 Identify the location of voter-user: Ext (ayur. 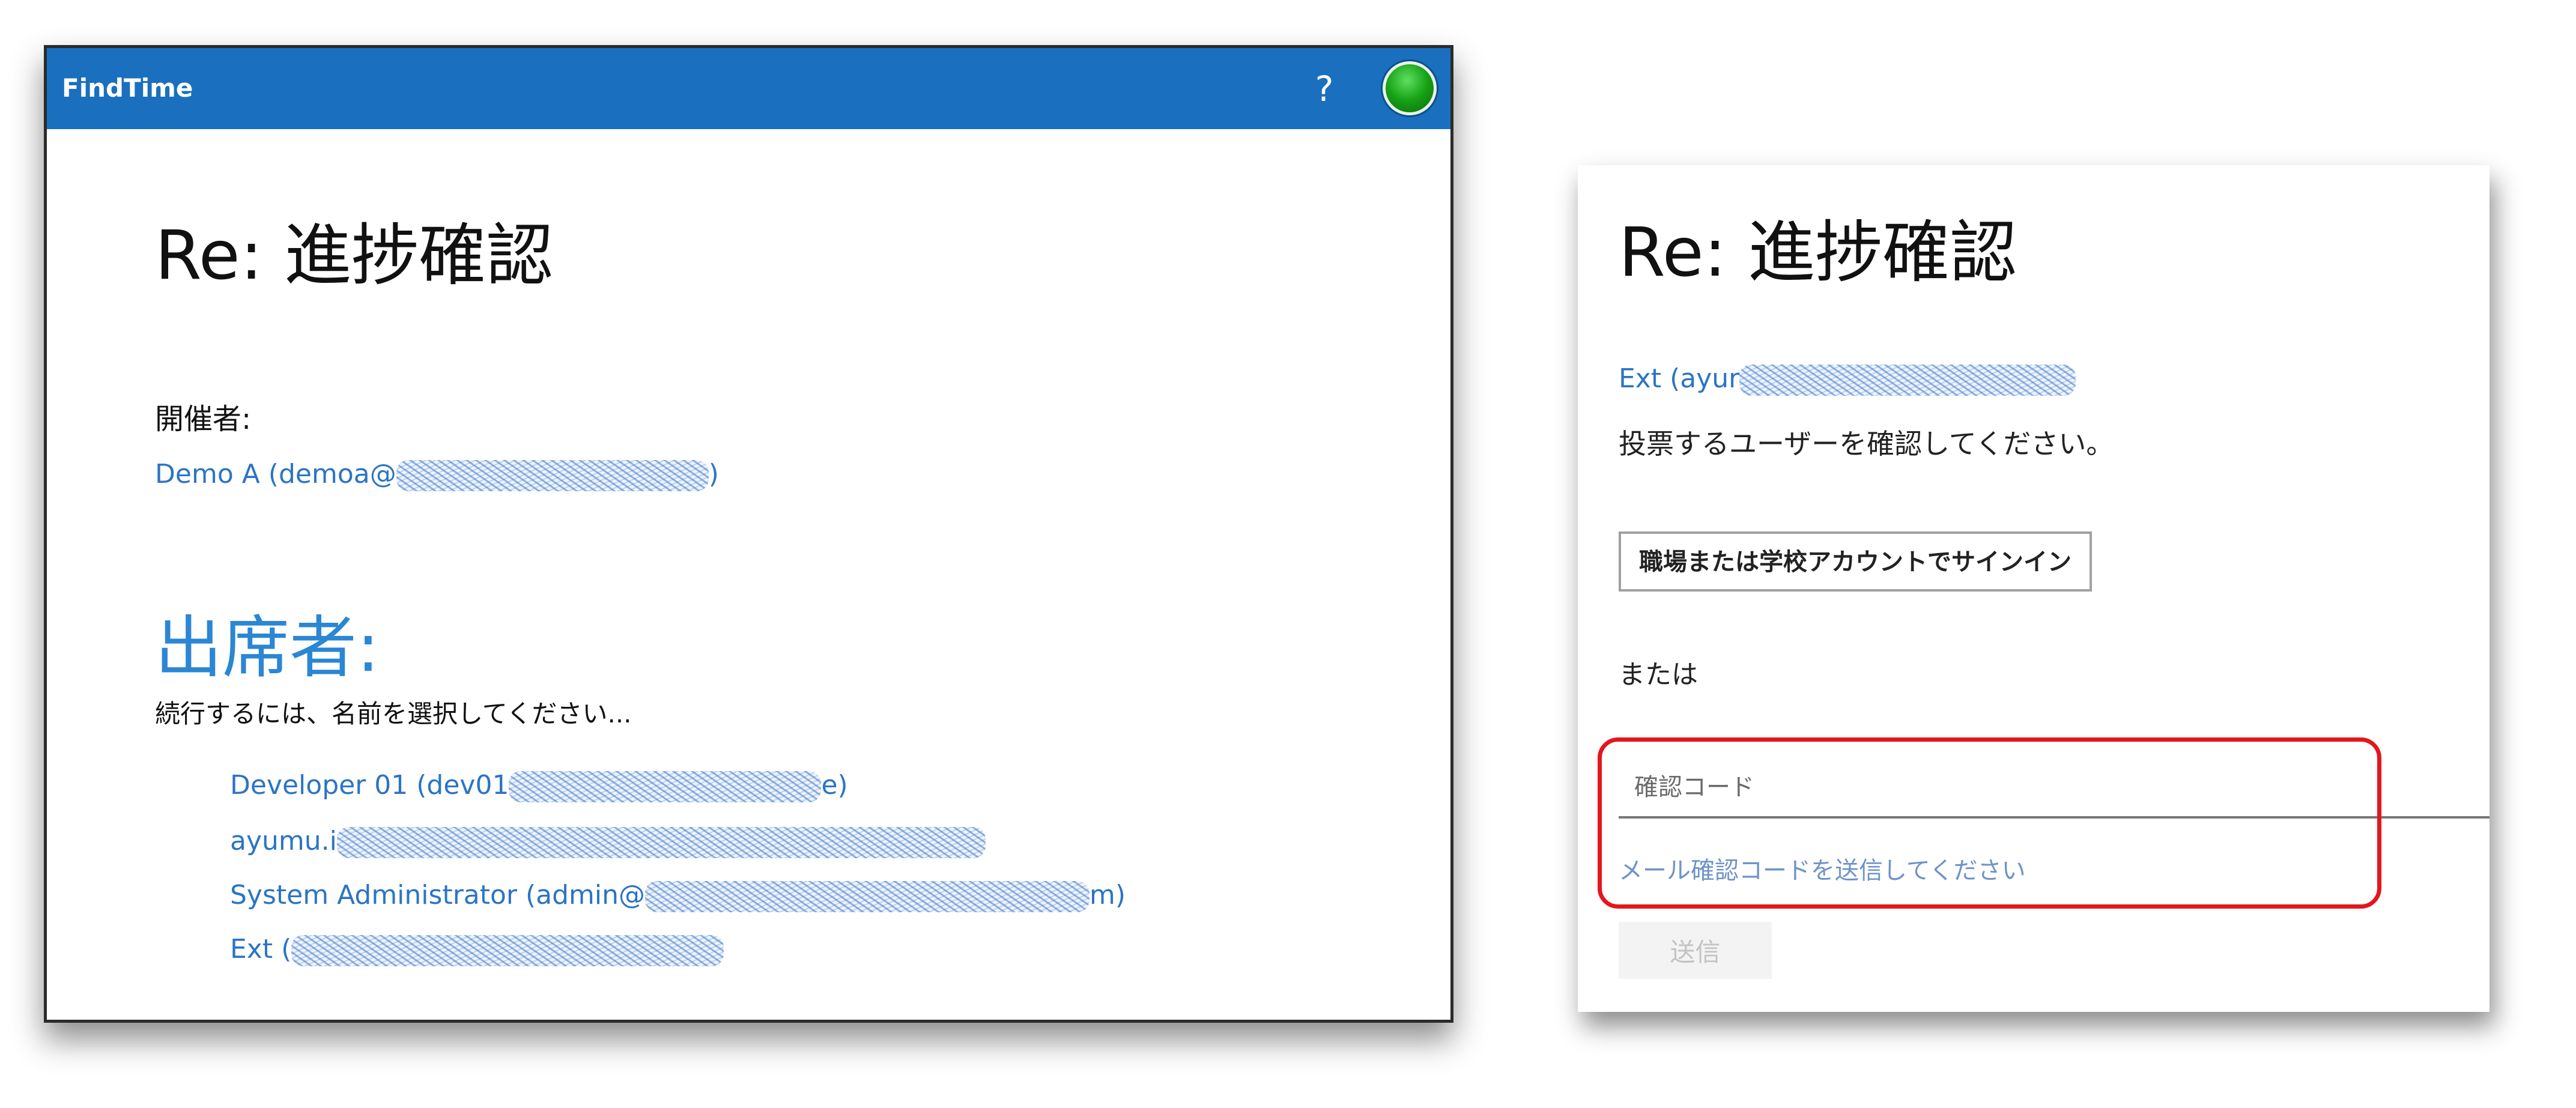
(1847, 379).